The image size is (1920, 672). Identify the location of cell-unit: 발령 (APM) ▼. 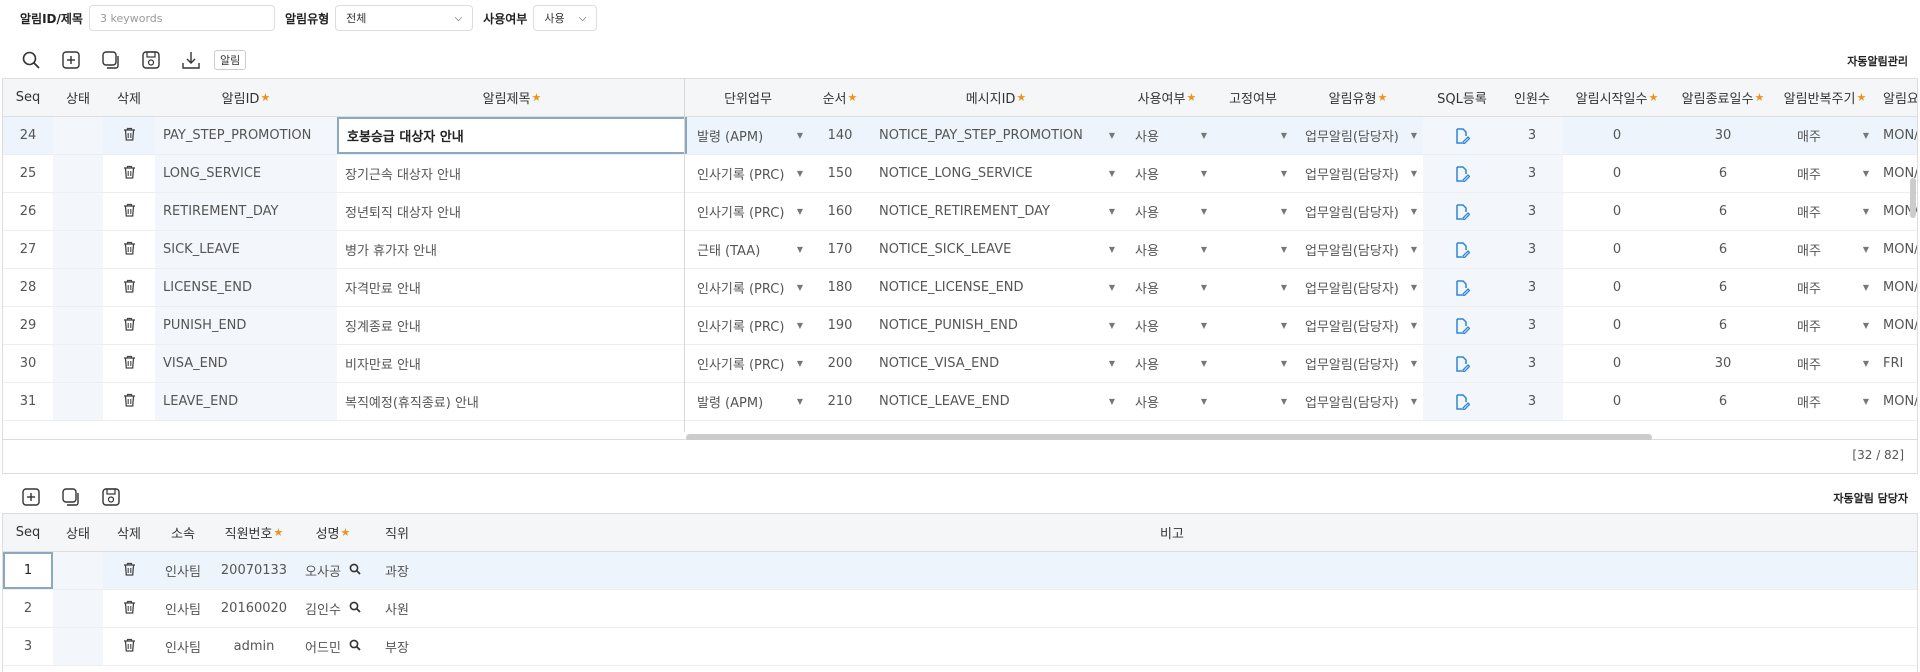
(748, 135).